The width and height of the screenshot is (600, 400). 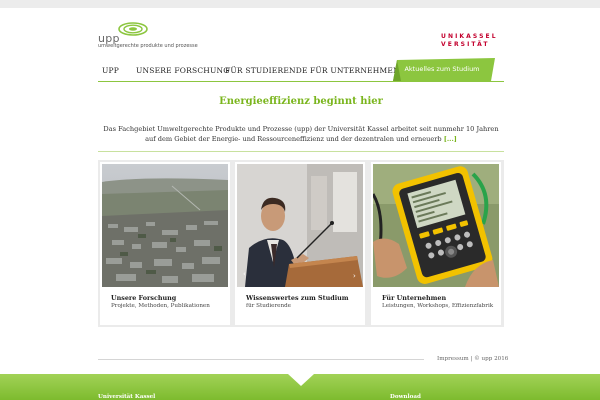 What do you see at coordinates (465, 44) in the screenshot?
I see `uni-logo-line2: VERSITÄT` at bounding box center [465, 44].